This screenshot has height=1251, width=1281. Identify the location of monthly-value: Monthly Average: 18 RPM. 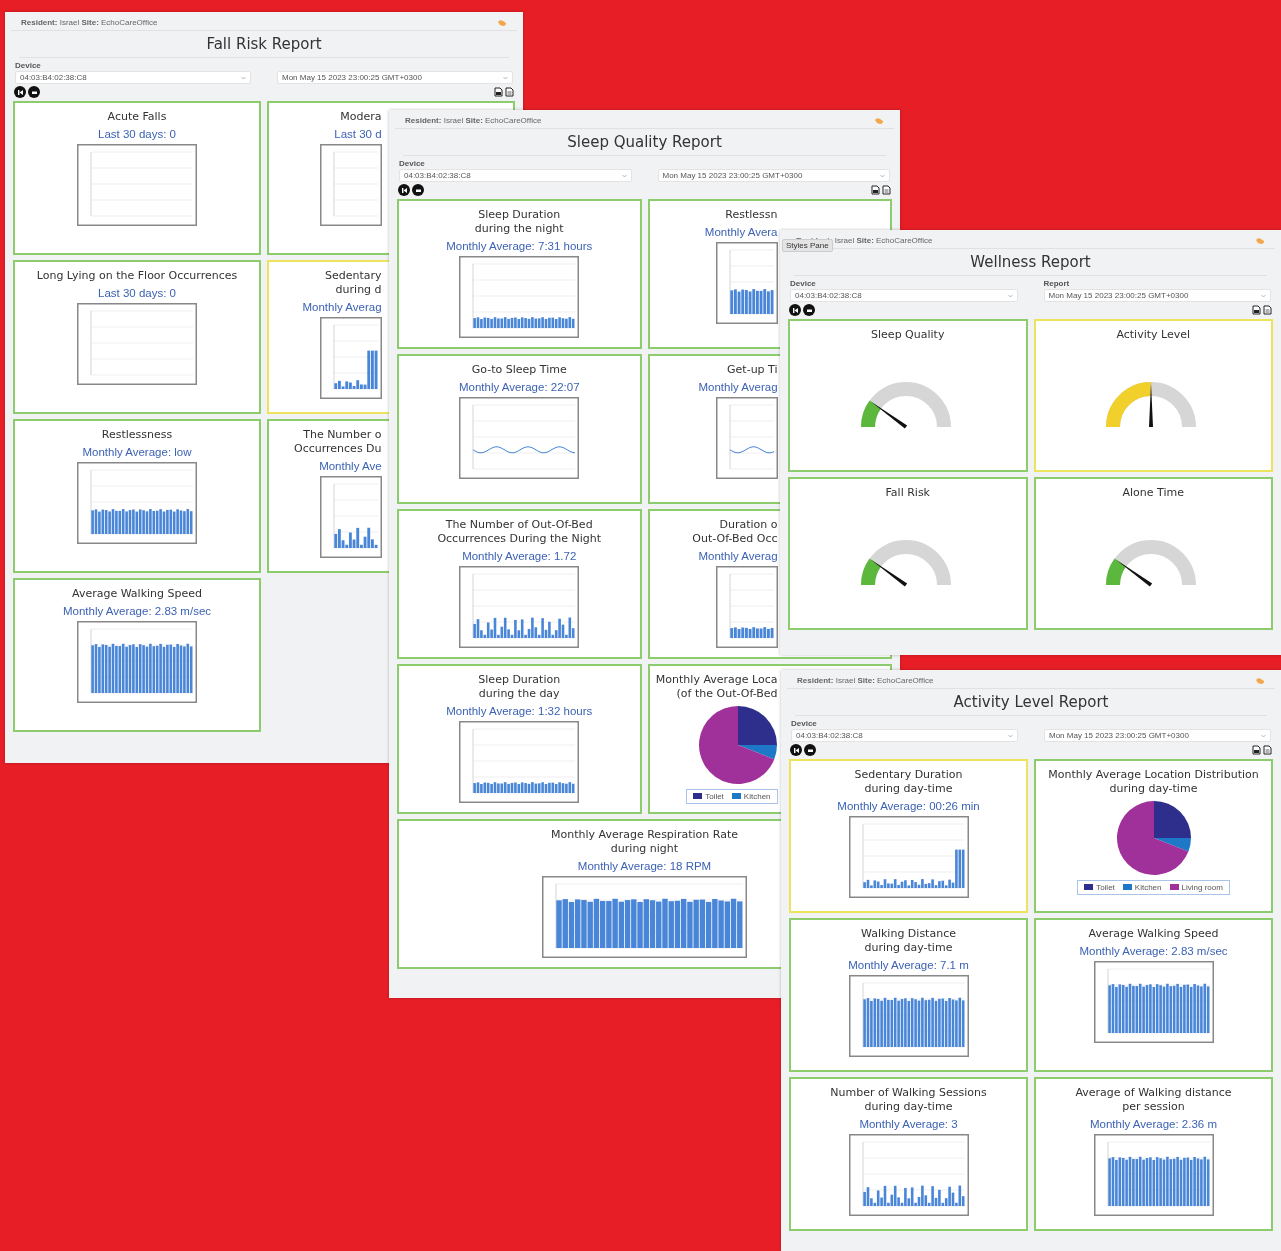
(644, 865).